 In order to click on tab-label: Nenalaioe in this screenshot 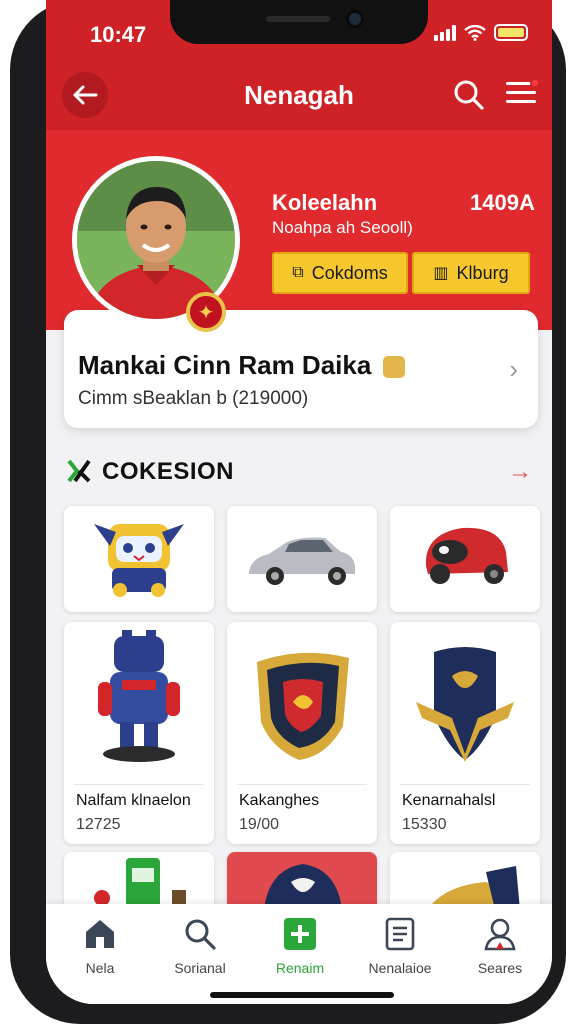, I will do `click(400, 968)`.